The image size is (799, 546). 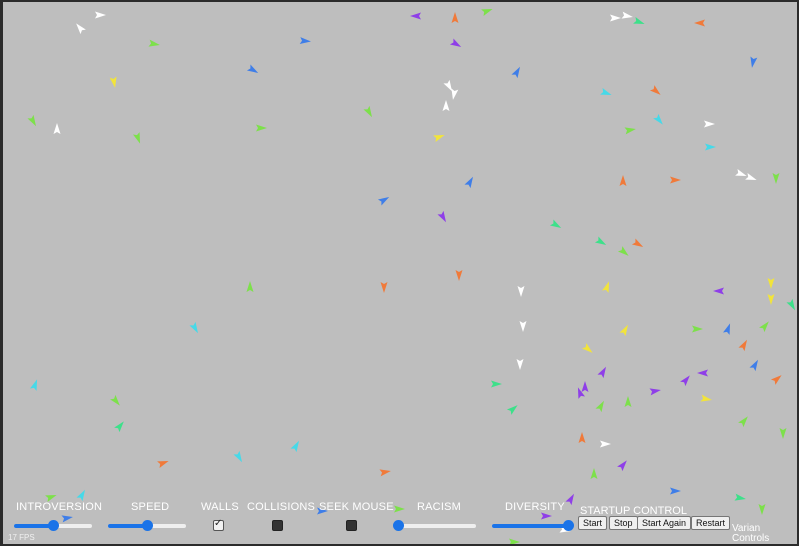 What do you see at coordinates (751, 533) in the screenshot?
I see `variant-controls-label: Varian Controls` at bounding box center [751, 533].